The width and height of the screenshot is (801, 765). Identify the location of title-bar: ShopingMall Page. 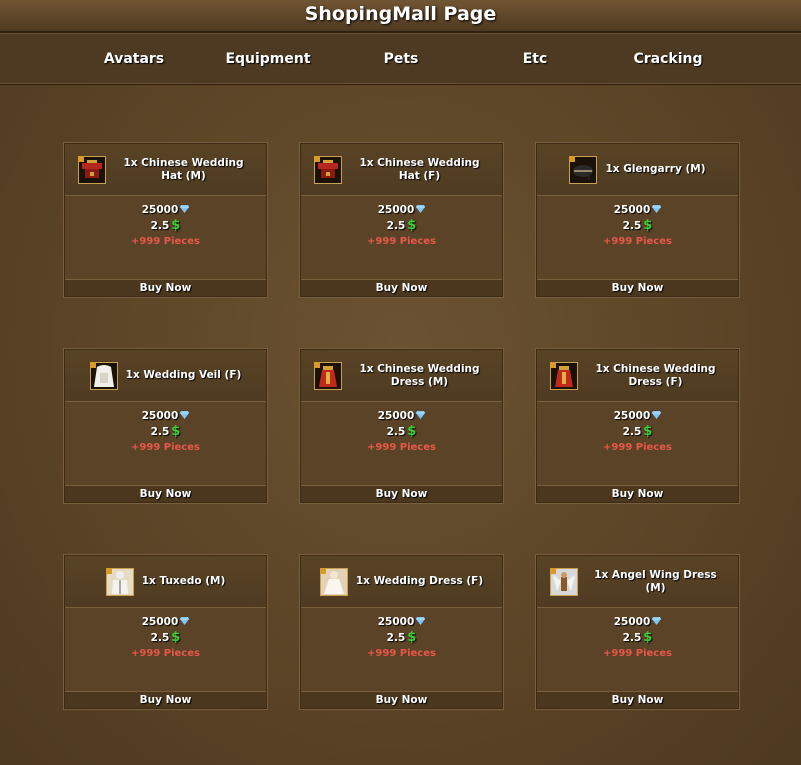
(400, 16).